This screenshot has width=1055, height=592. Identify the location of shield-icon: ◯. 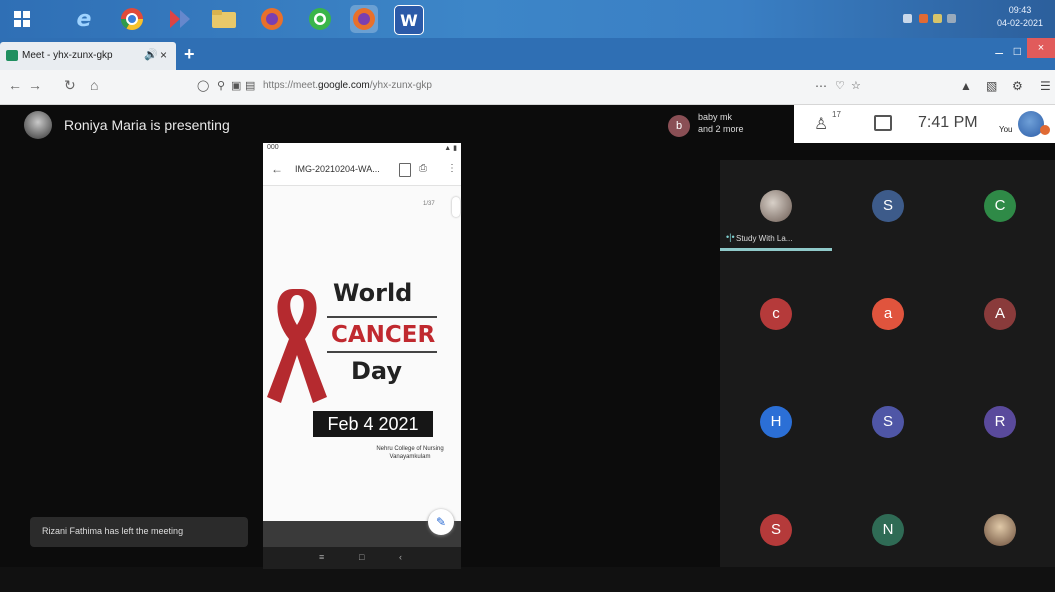
(203, 85).